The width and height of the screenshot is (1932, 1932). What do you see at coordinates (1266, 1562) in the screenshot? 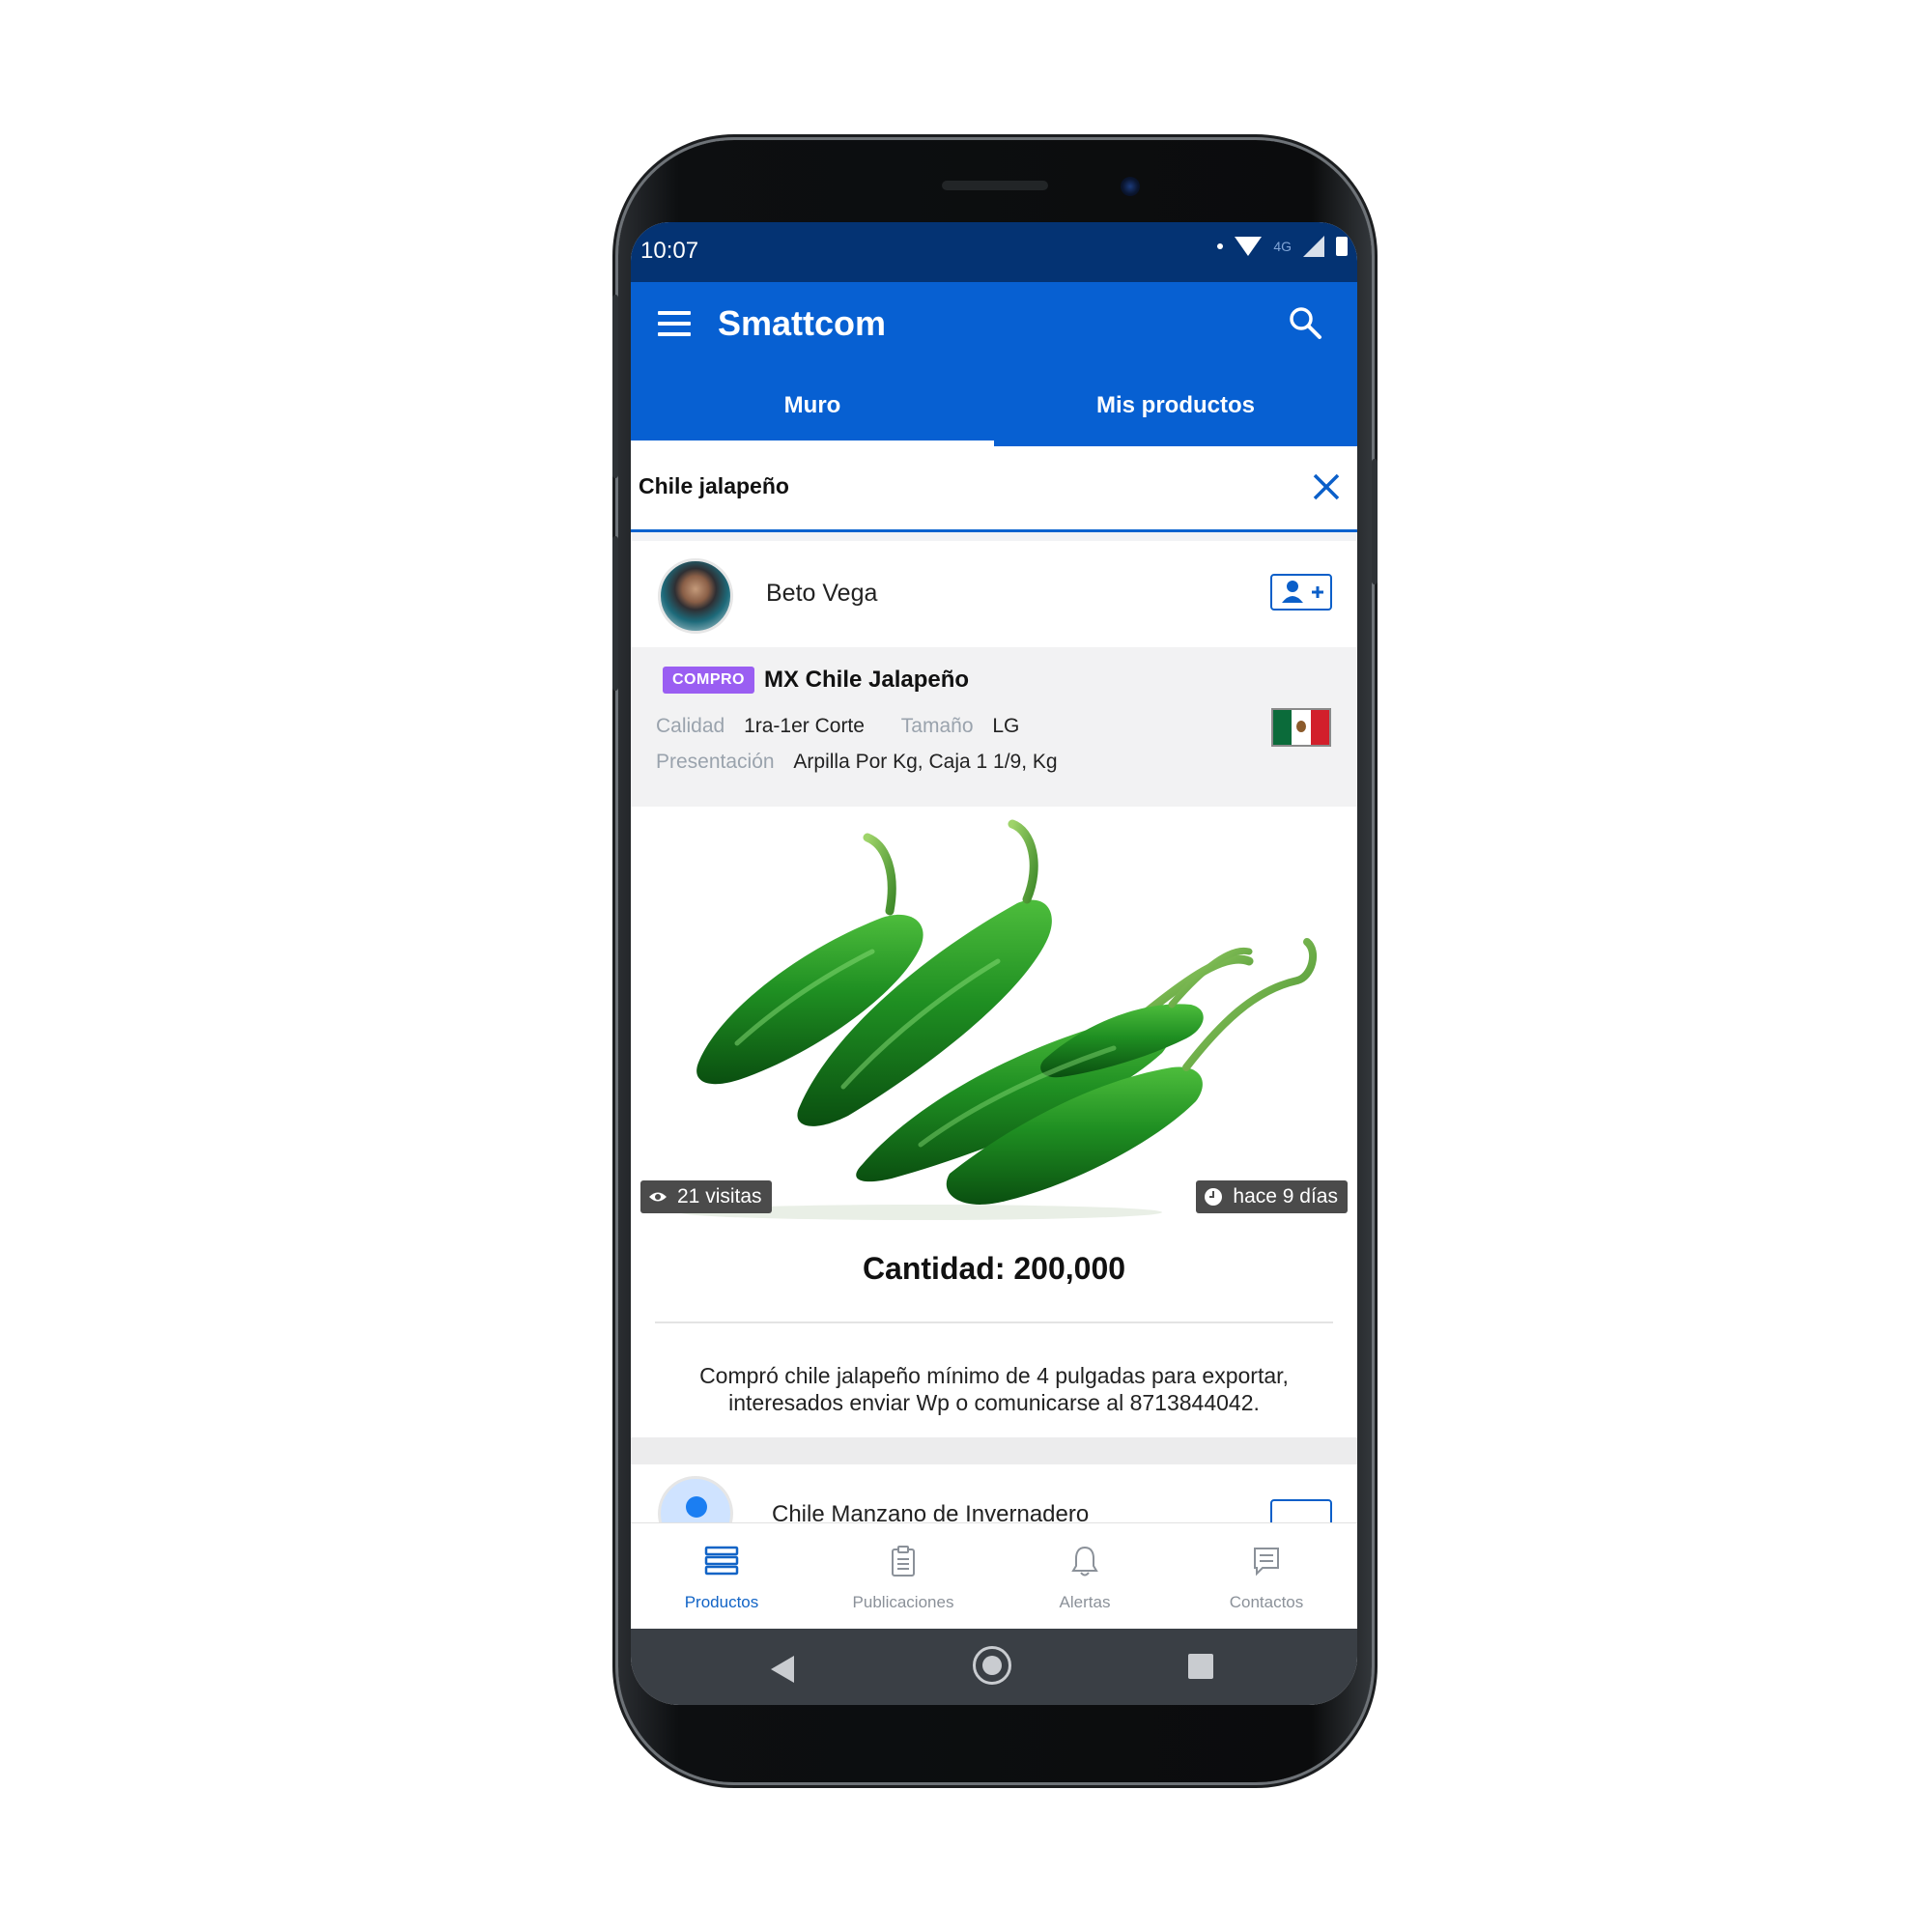
I see `contacts-icon` at bounding box center [1266, 1562].